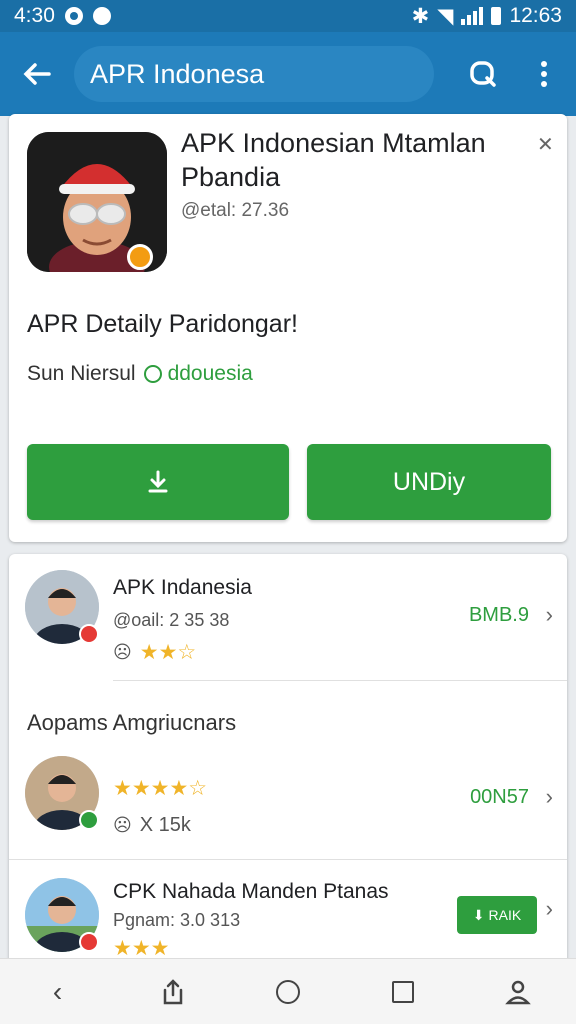 This screenshot has height=1024, width=576. I want to click on install-button, so click(158, 482).